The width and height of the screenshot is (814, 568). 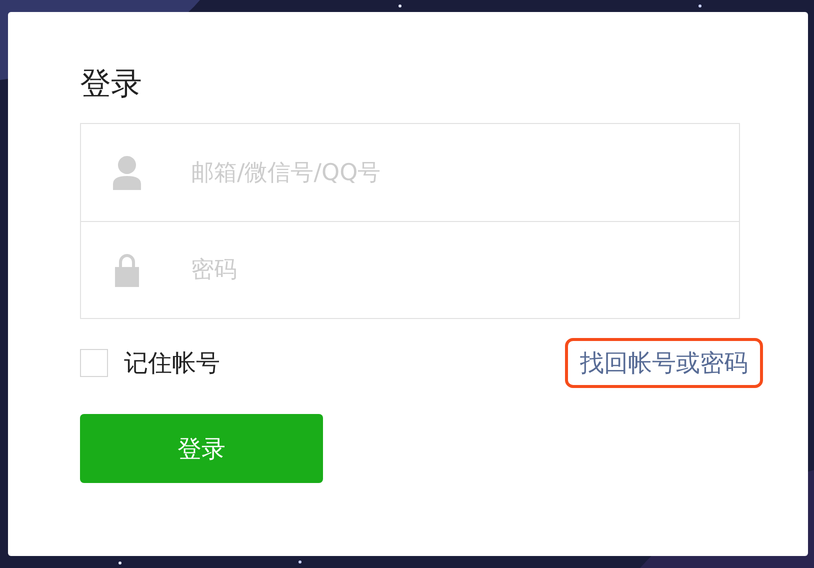 What do you see at coordinates (172, 363) in the screenshot?
I see `remember-label: 记住帐号` at bounding box center [172, 363].